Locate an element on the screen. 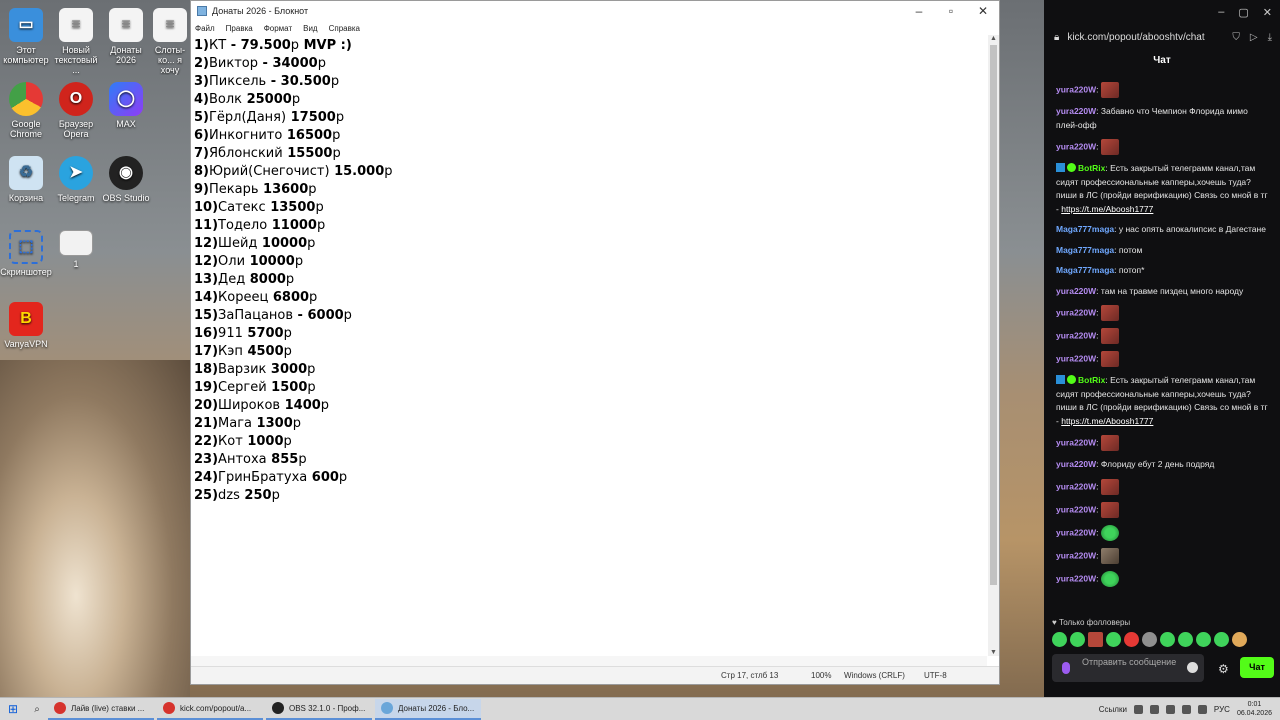 The image size is (1280, 720). menu-help: Справка is located at coordinates (344, 28).